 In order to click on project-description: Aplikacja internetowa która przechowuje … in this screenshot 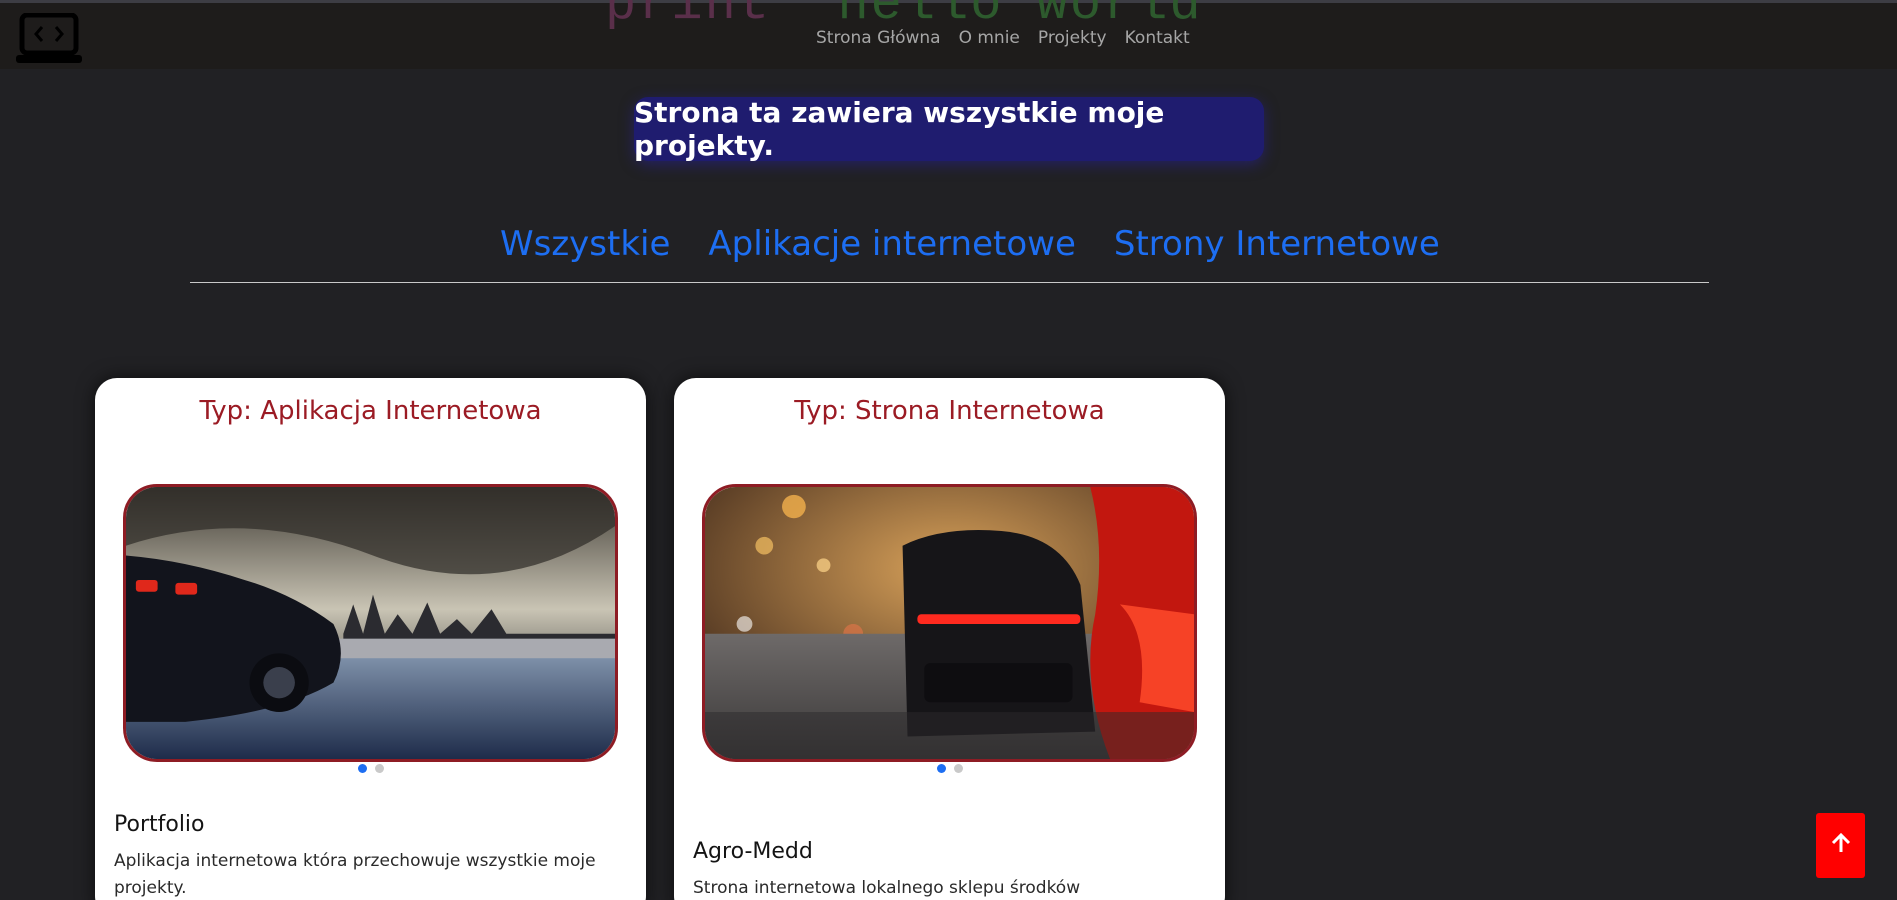, I will do `click(355, 874)`.